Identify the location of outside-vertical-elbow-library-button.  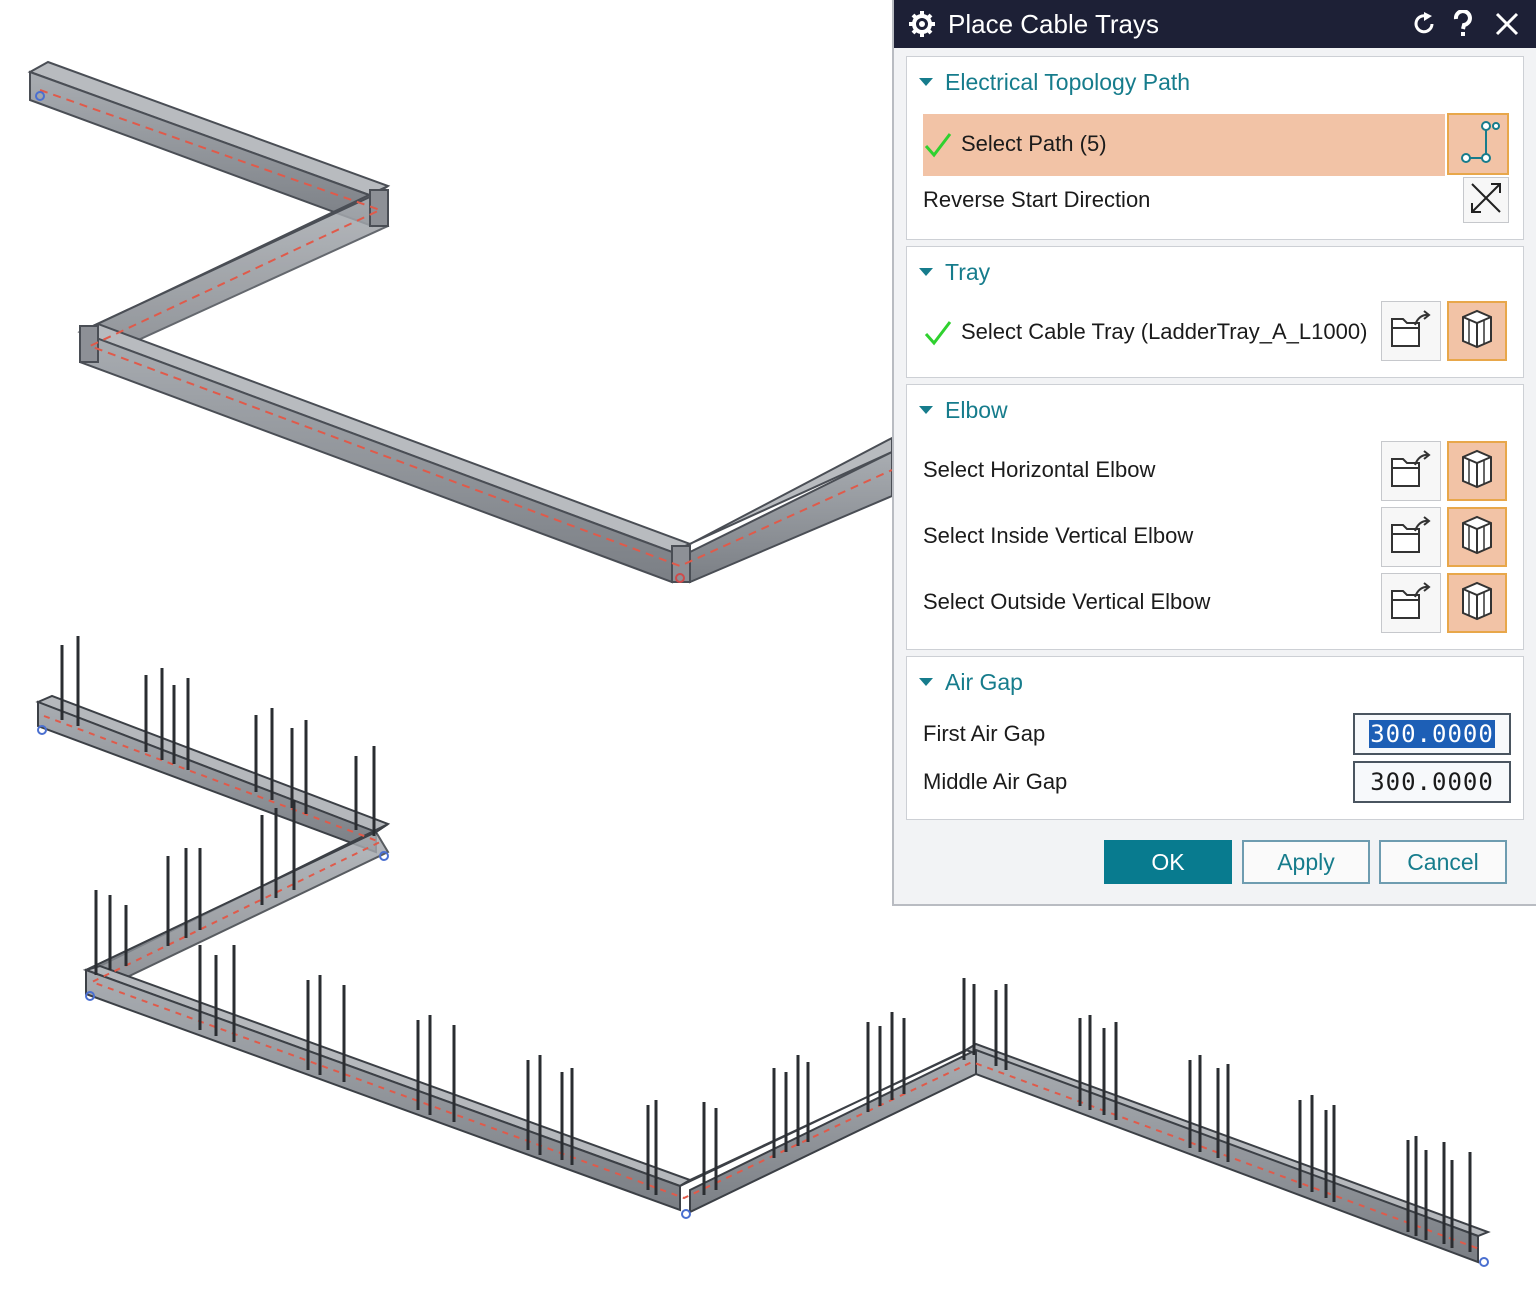
(1477, 603).